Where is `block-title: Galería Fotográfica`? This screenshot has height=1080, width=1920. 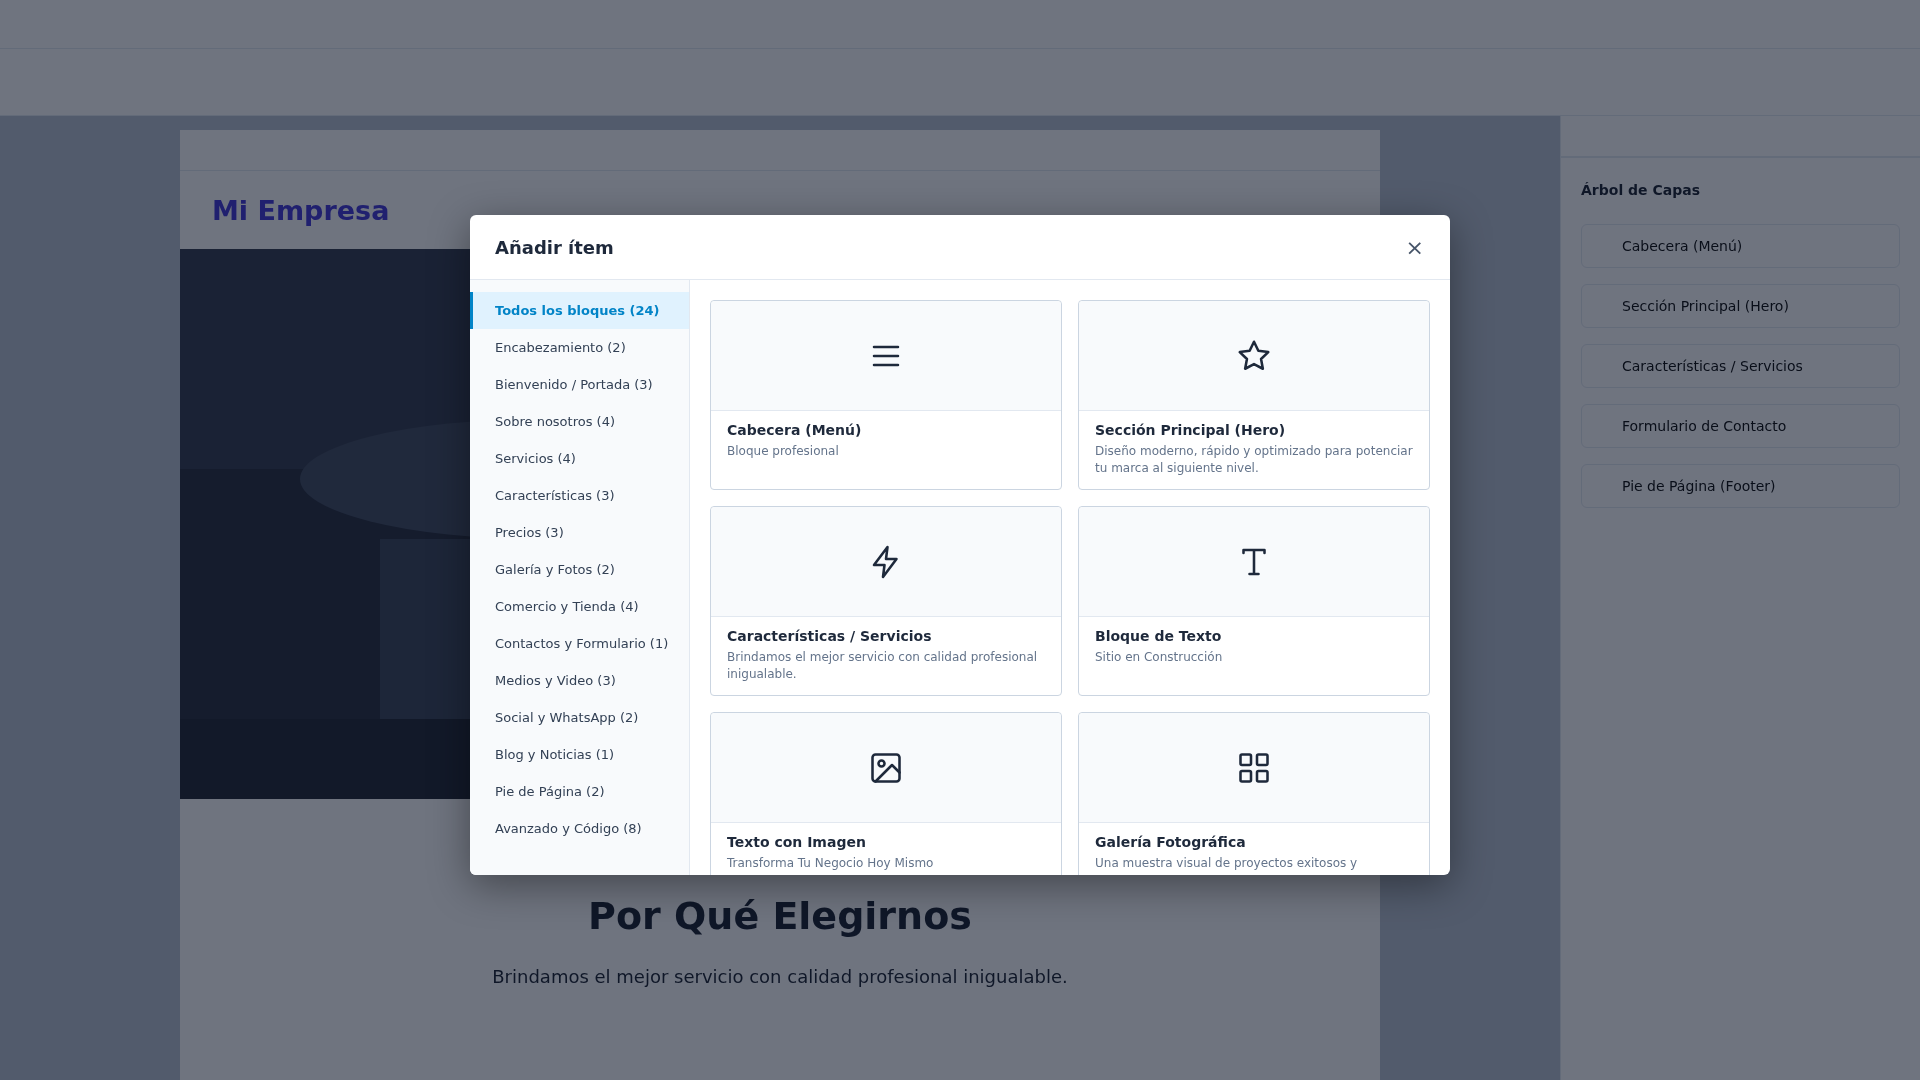
block-title: Galería Fotográfica is located at coordinates (1171, 842).